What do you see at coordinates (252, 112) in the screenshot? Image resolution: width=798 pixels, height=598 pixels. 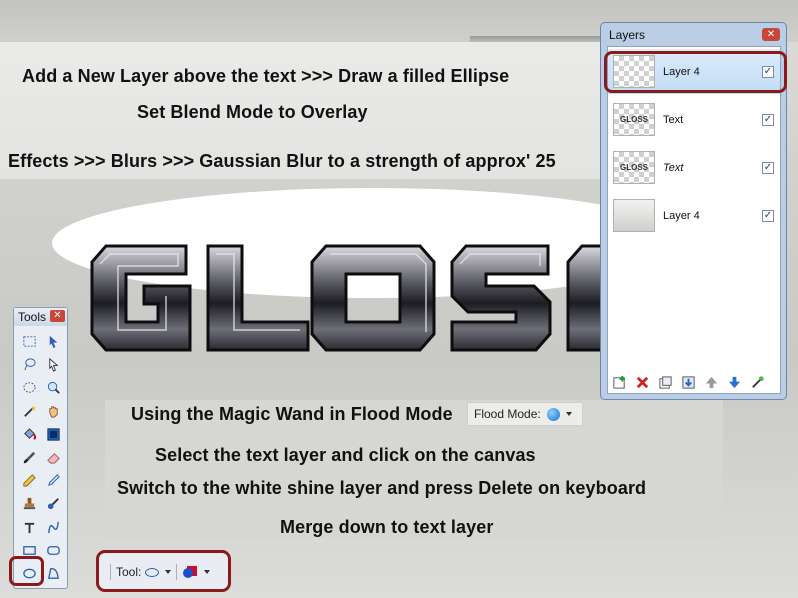 I see `instruction-blend-mode: Set Blend Mode to Overlay` at bounding box center [252, 112].